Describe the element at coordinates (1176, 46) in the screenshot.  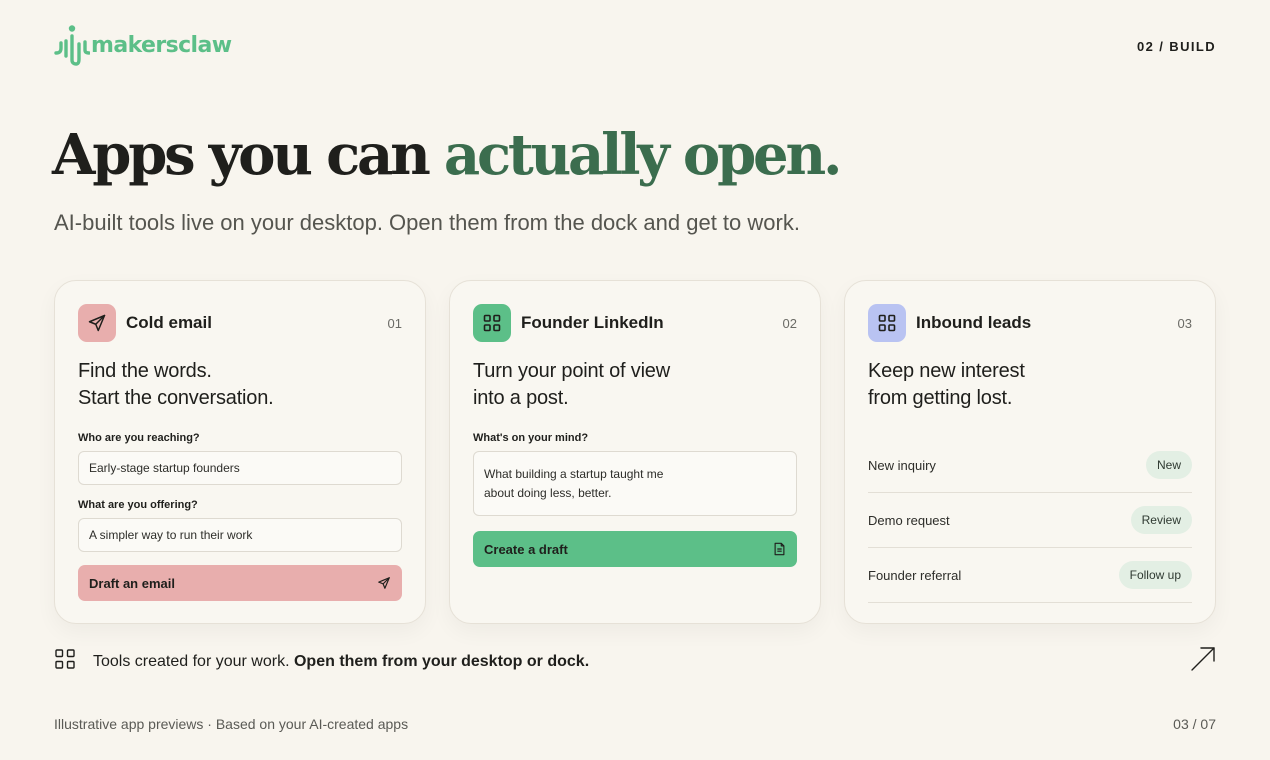
I see `section-label: 02 / BUILD` at that location.